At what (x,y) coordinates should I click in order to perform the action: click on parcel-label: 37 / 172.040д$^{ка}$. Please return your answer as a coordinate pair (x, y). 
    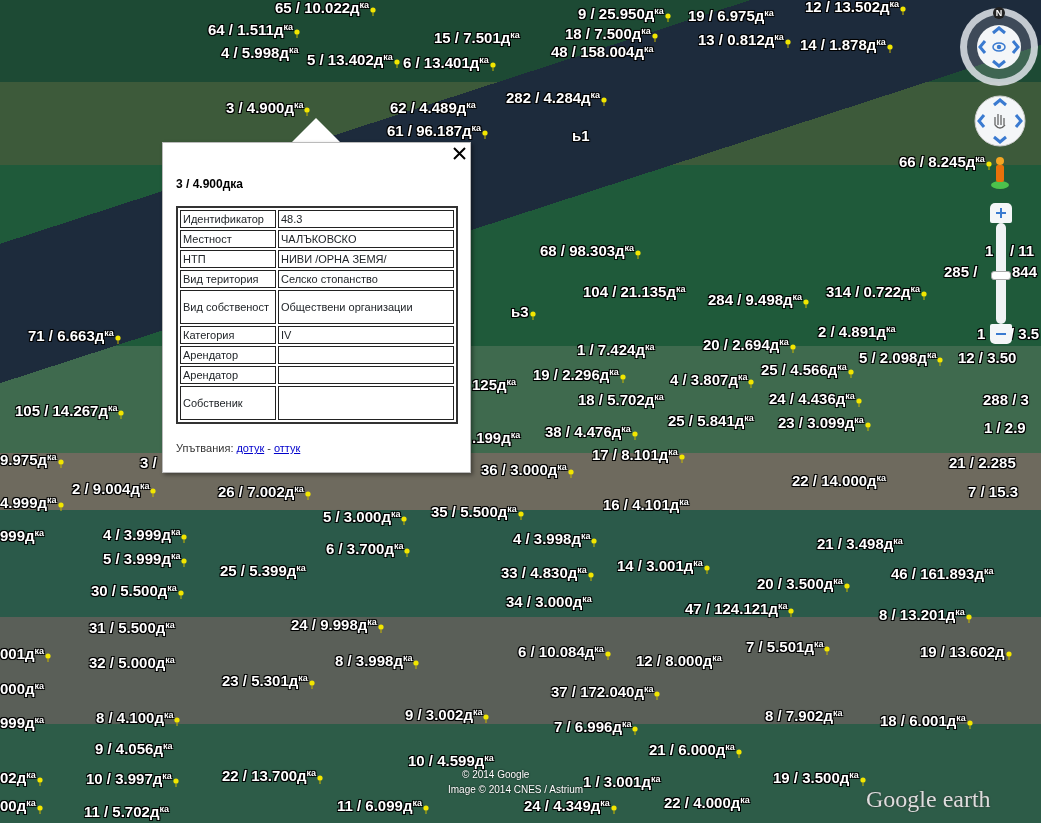
    Looking at the image, I should click on (602, 691).